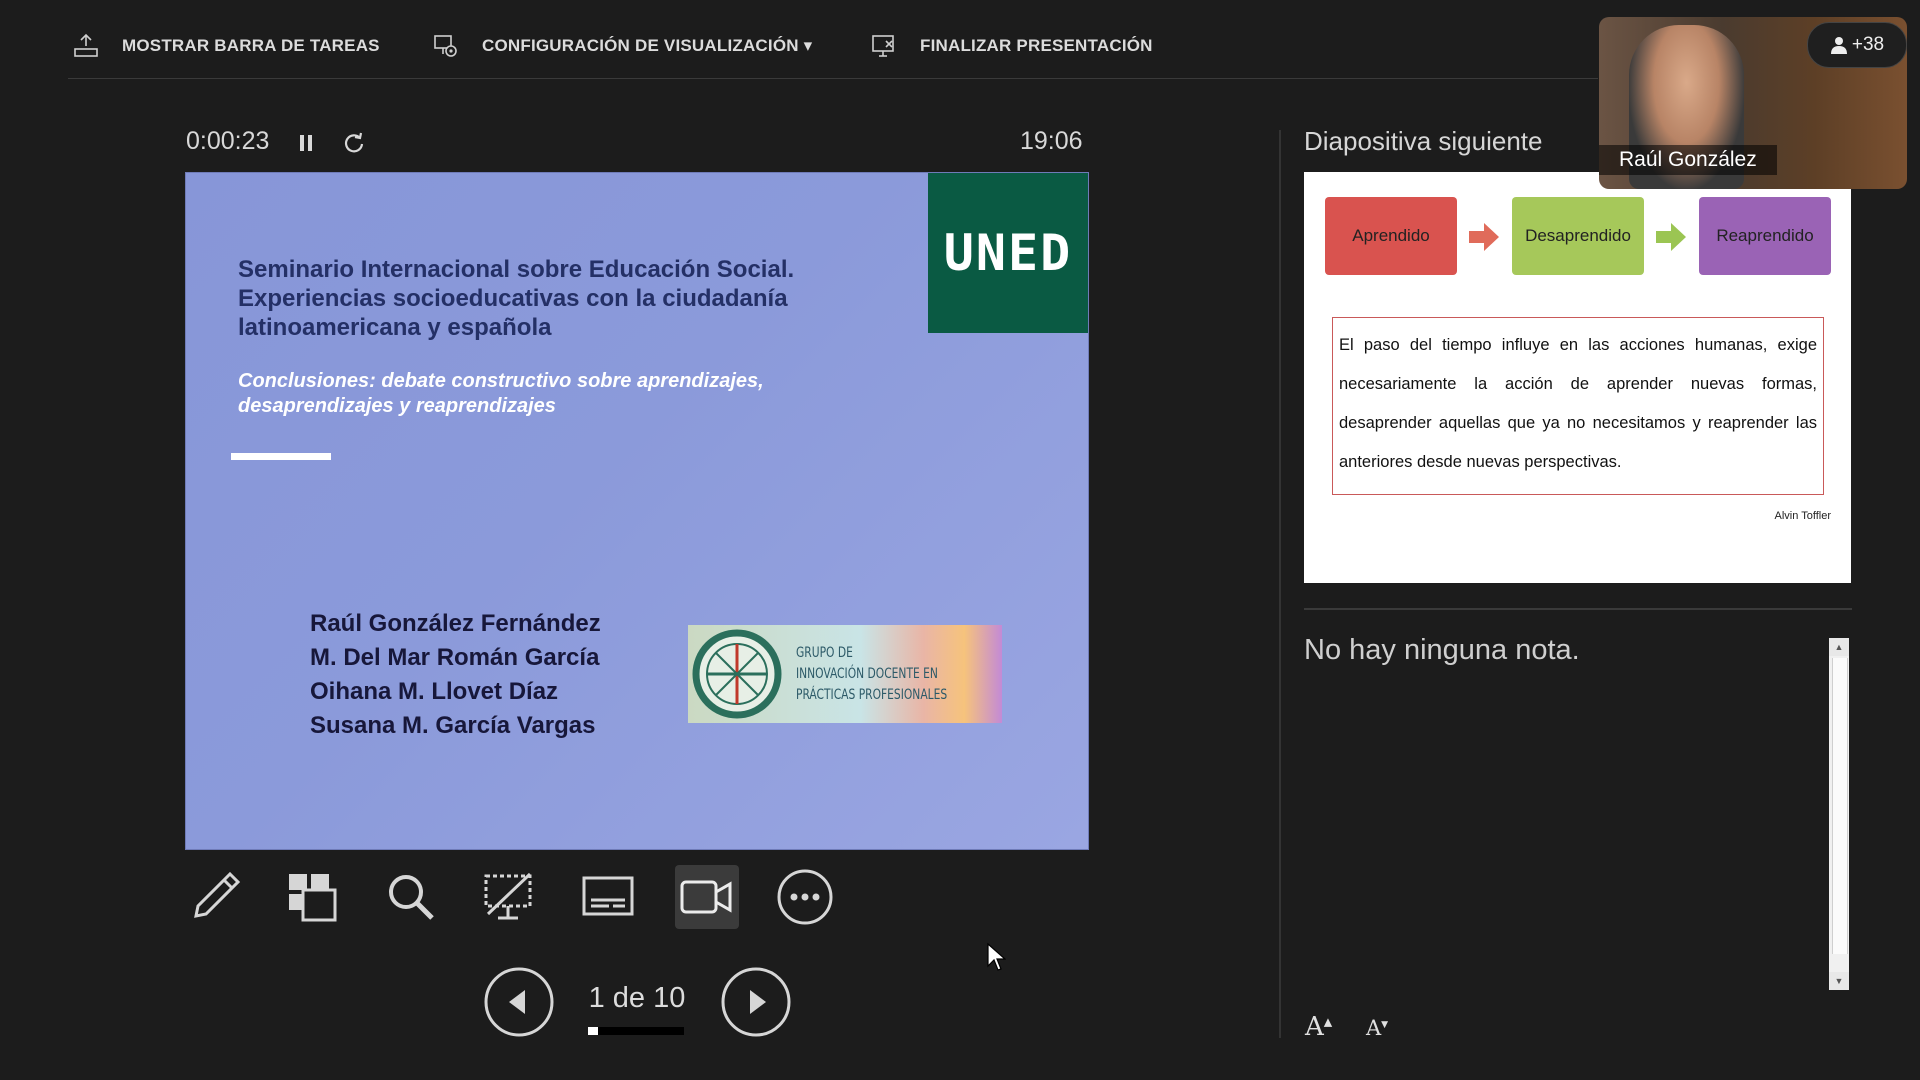  What do you see at coordinates (1838, 45) in the screenshot?
I see `person-icon` at bounding box center [1838, 45].